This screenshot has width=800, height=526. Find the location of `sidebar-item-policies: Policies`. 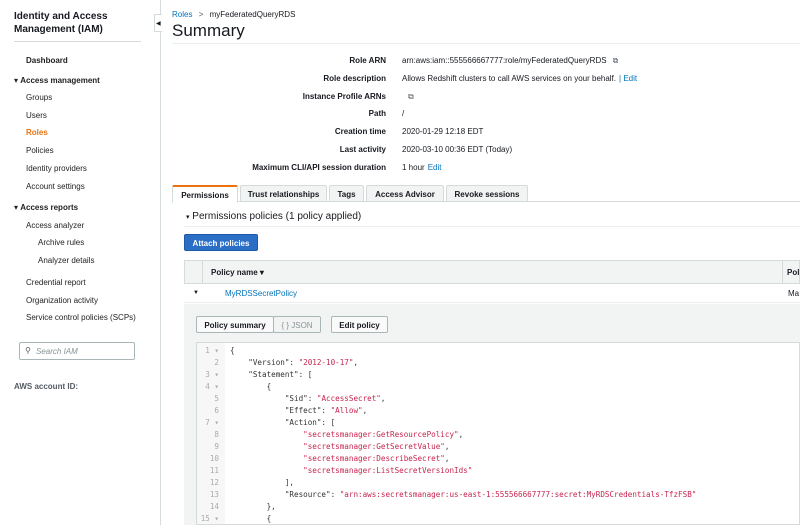

sidebar-item-policies: Policies is located at coordinates (40, 150).